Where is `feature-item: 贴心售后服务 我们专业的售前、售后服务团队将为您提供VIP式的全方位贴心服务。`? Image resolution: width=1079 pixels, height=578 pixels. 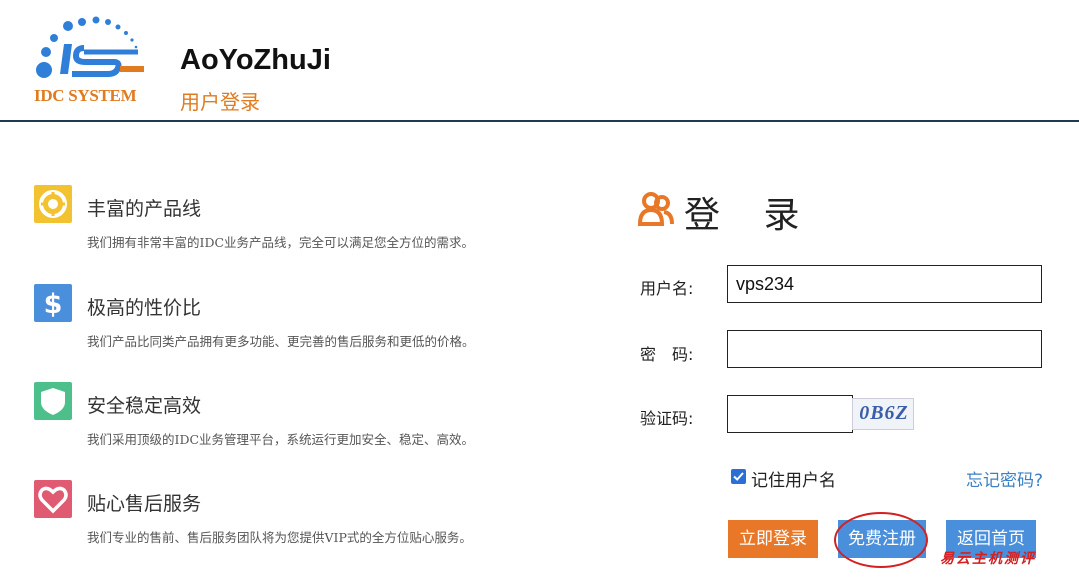
feature-item: 贴心售后服务 我们专业的售前、售后服务团队将为您提供VIP式的全方位贴心服务。 is located at coordinates (304, 515).